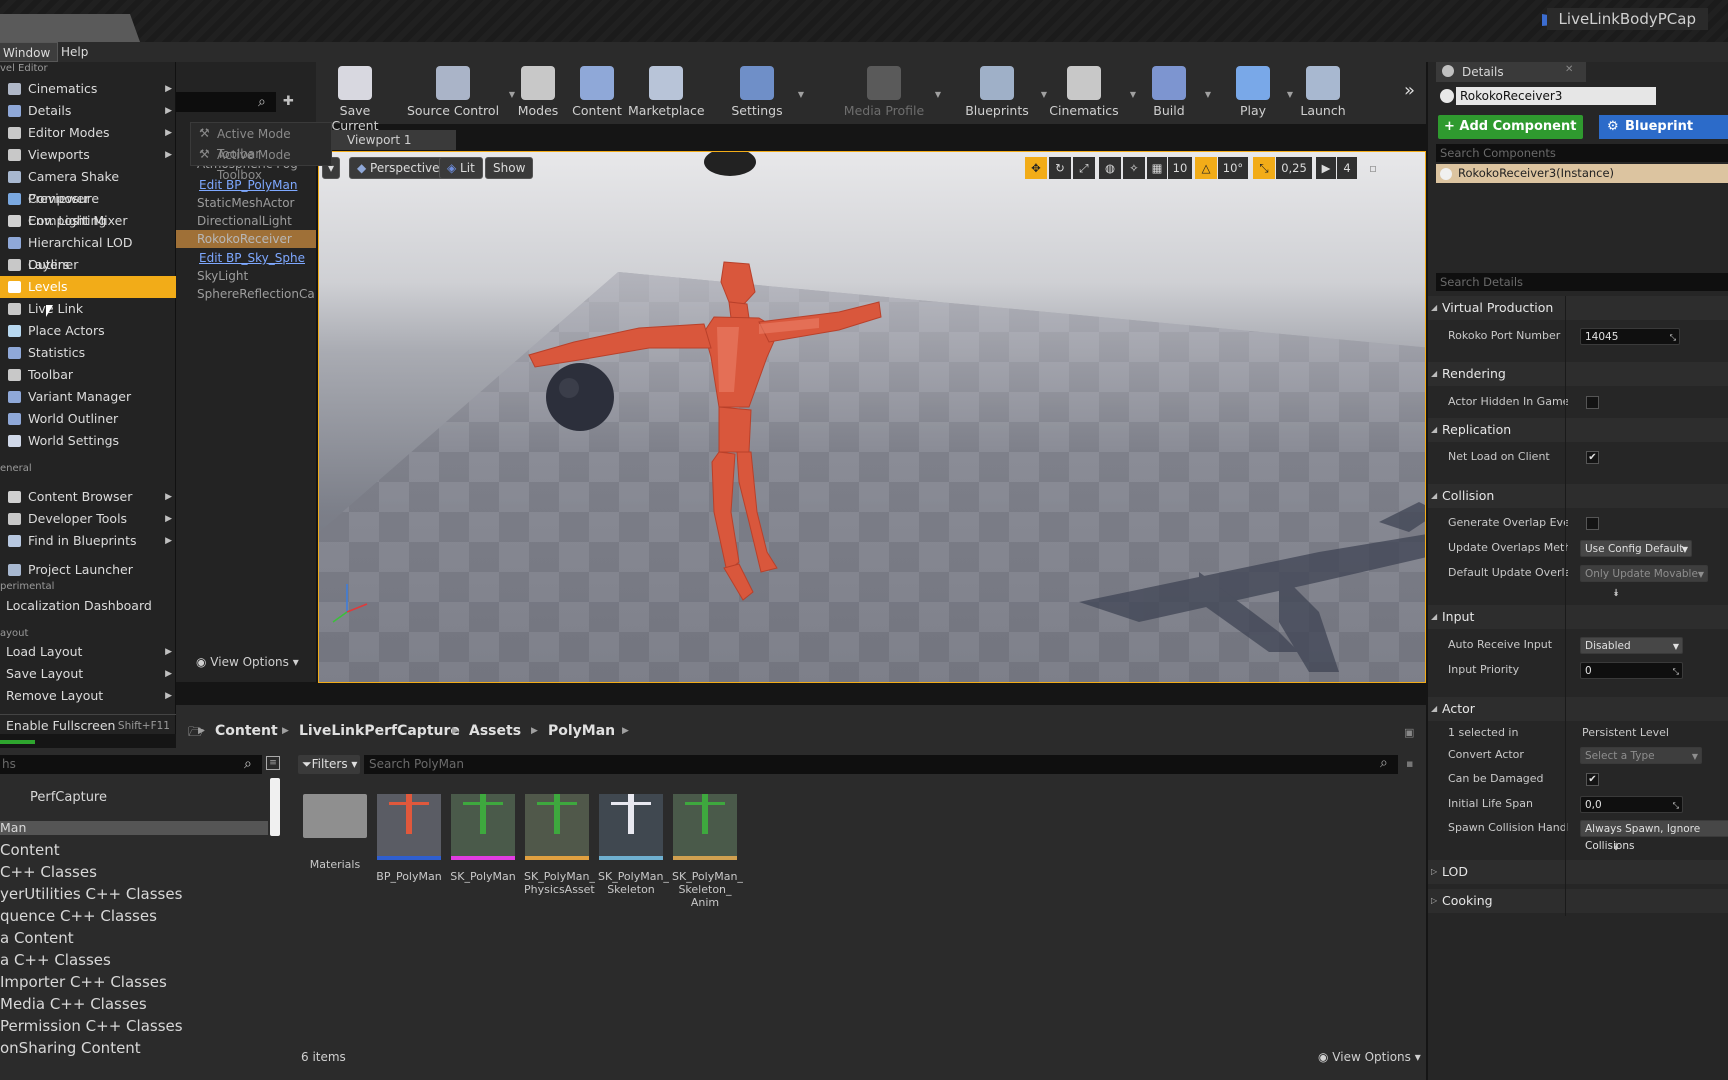  What do you see at coordinates (88, 252) in the screenshot?
I see `menu-item-hierarchical-lod-outliner: Hierarchical LOD Outliner` at bounding box center [88, 252].